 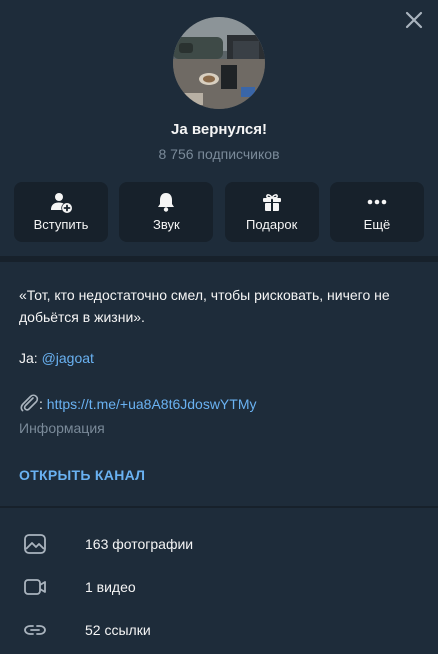 What do you see at coordinates (139, 544) in the screenshot?
I see `photos-label: 163 фотографии` at bounding box center [139, 544].